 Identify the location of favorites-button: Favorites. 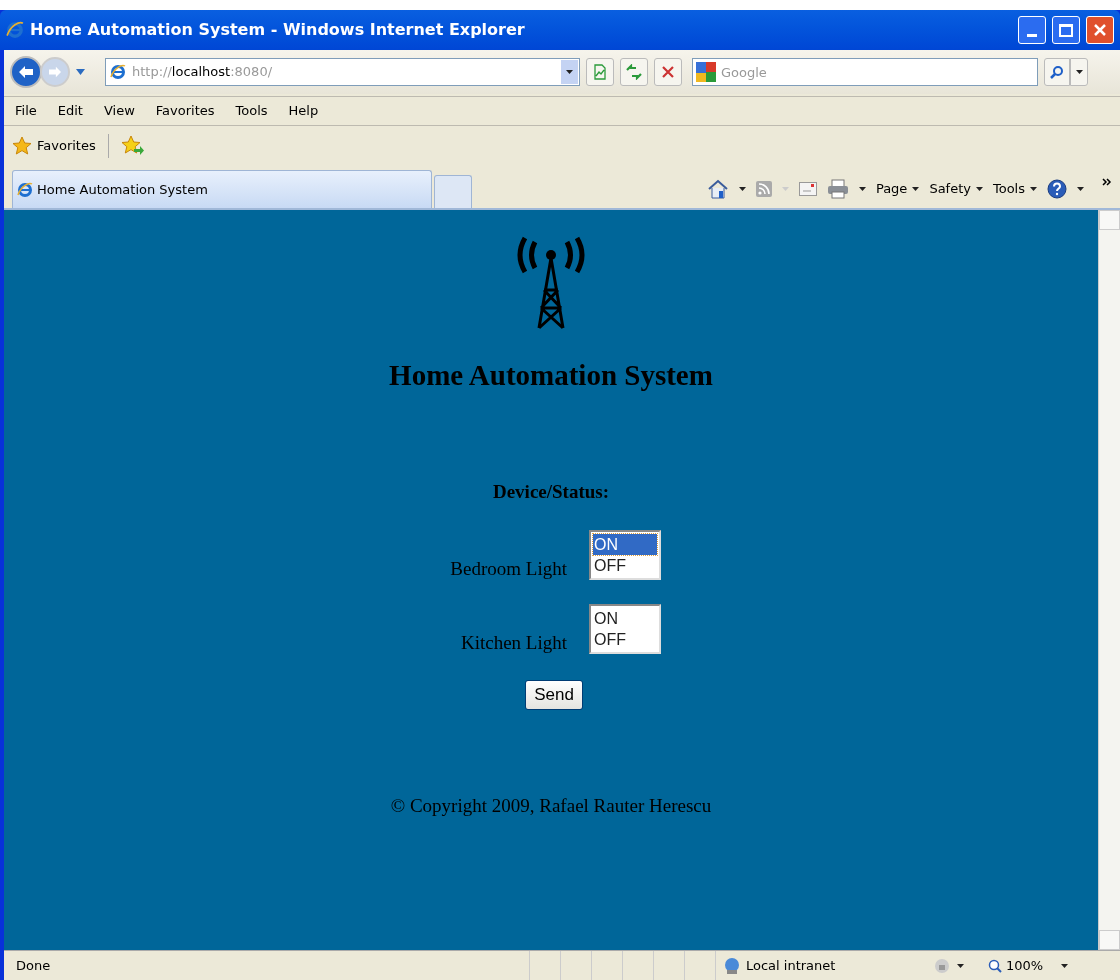
(54, 146).